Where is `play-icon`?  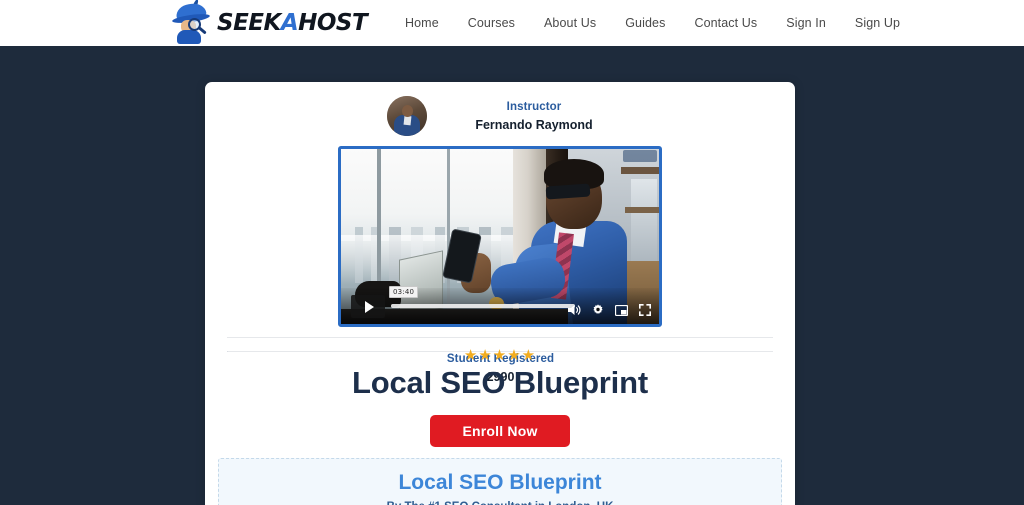
play-icon is located at coordinates (368, 306).